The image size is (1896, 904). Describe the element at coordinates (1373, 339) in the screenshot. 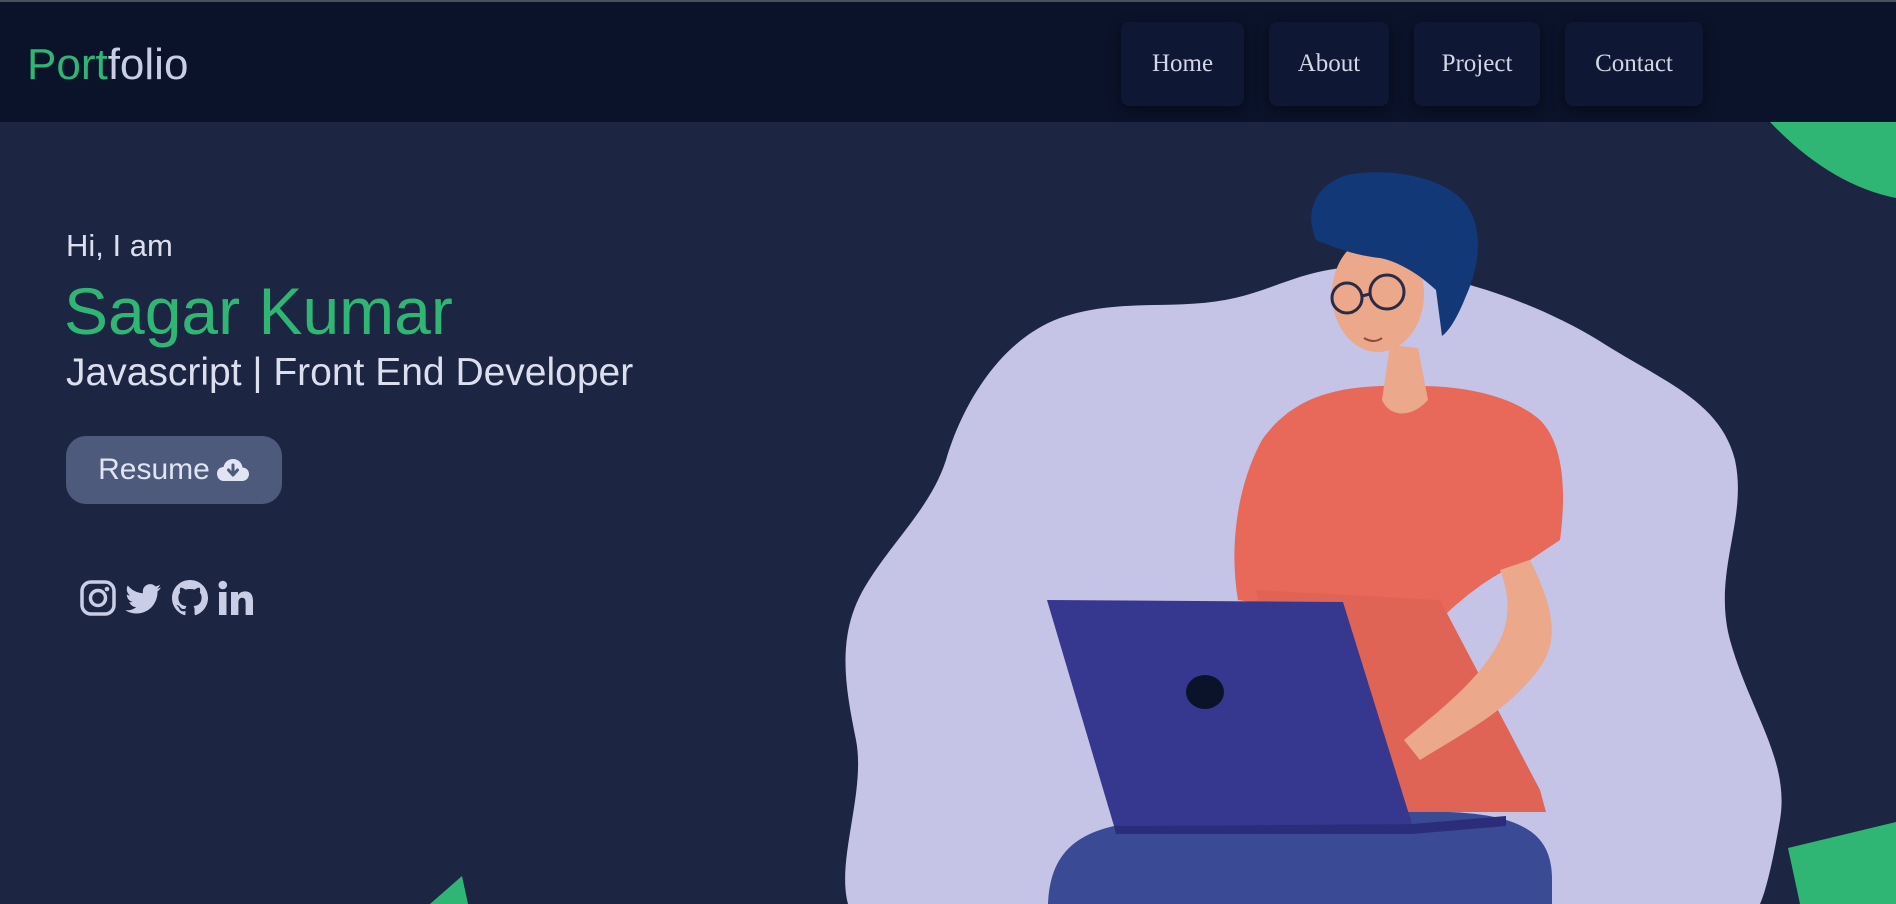

I see `figure-smile` at that location.